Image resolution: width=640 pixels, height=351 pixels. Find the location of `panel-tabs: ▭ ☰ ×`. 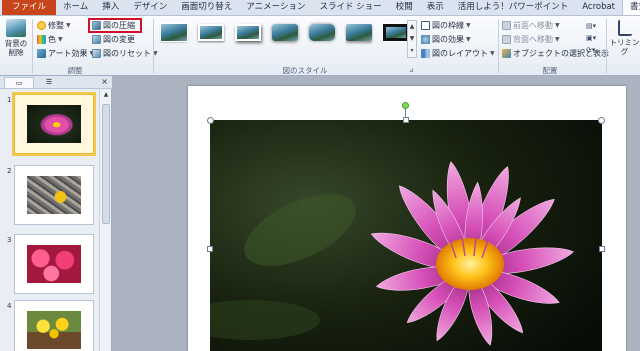

panel-tabs: ▭ ☰ × is located at coordinates (56, 82).